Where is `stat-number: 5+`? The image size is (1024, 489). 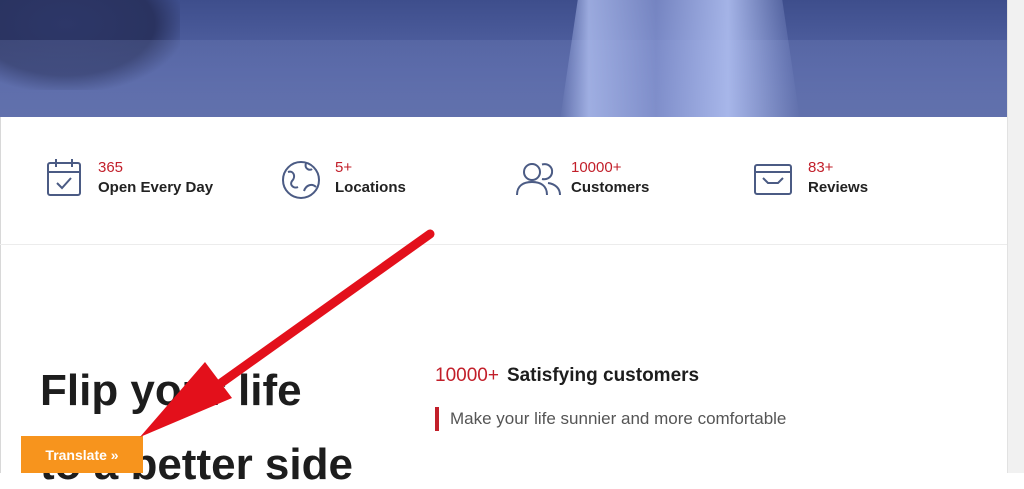
stat-number: 5+ is located at coordinates (344, 167).